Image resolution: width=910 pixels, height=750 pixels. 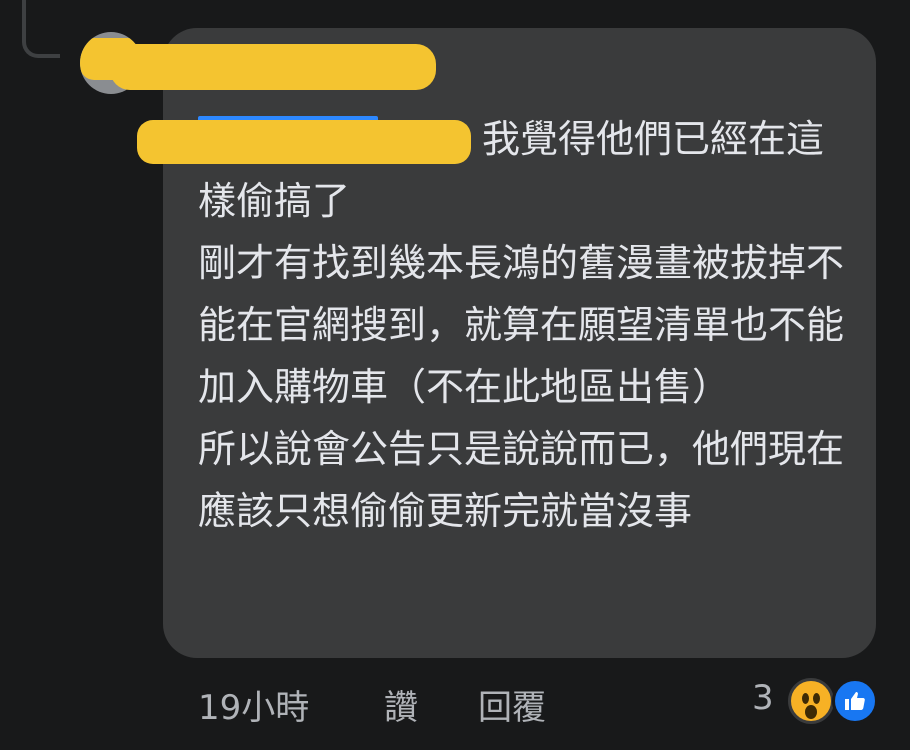 I want to click on like-icon, so click(x=855, y=701).